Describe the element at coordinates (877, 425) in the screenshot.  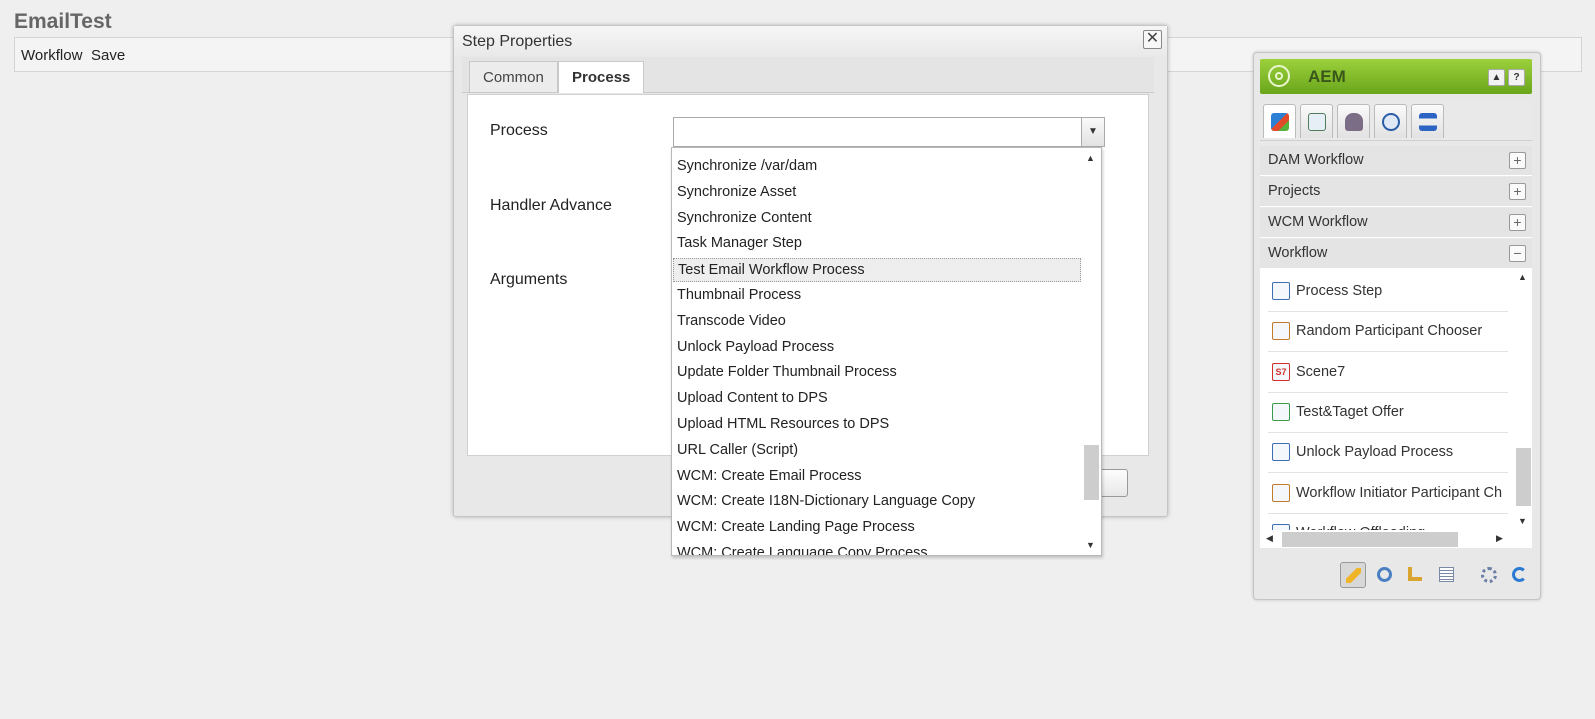
I see `dropdown-option: Upload HTML Resources to DPS` at that location.